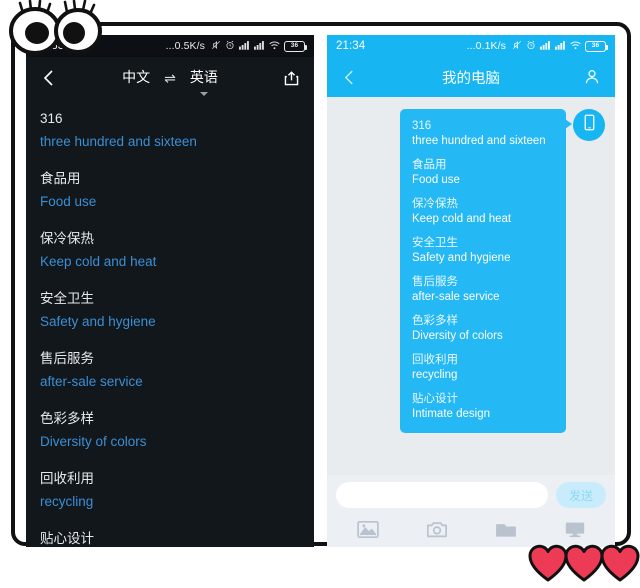 This screenshot has height=588, width=640. Describe the element at coordinates (170, 370) in the screenshot. I see `translation-entry: 售后服务 after-sale service` at that location.